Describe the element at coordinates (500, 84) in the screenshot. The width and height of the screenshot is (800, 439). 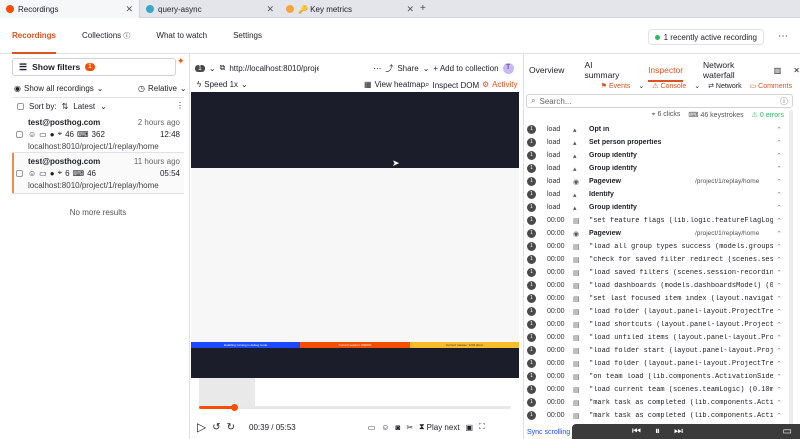
I see `activity-button: ⚙ Activity` at that location.